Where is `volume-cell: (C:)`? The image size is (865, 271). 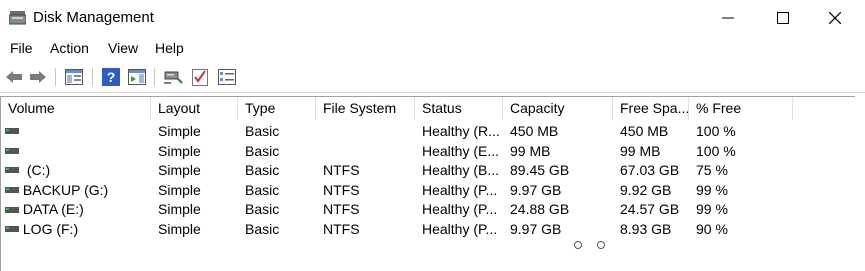
volume-cell: (C:) is located at coordinates (78, 170).